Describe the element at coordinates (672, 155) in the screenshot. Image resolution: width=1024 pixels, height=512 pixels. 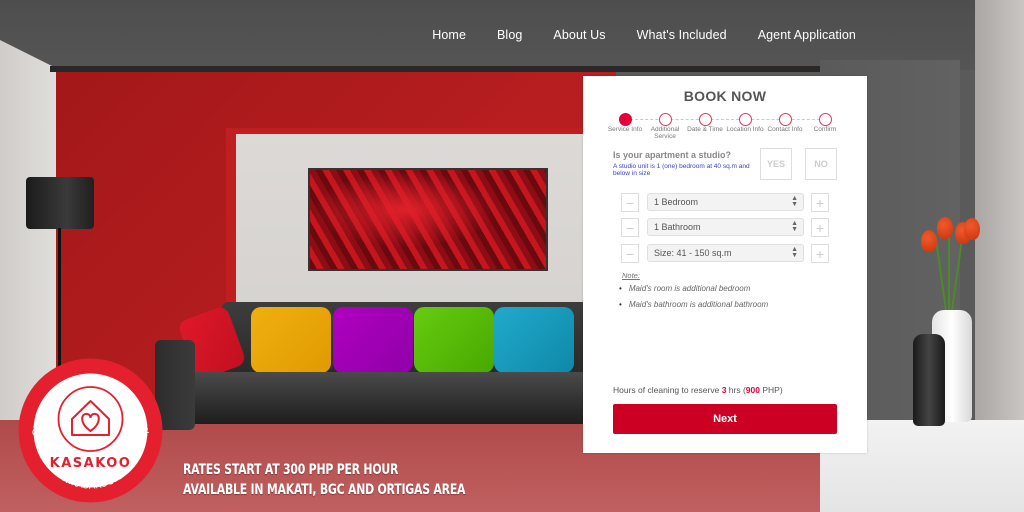
I see `studio-question: Is your apartment a studio?` at that location.